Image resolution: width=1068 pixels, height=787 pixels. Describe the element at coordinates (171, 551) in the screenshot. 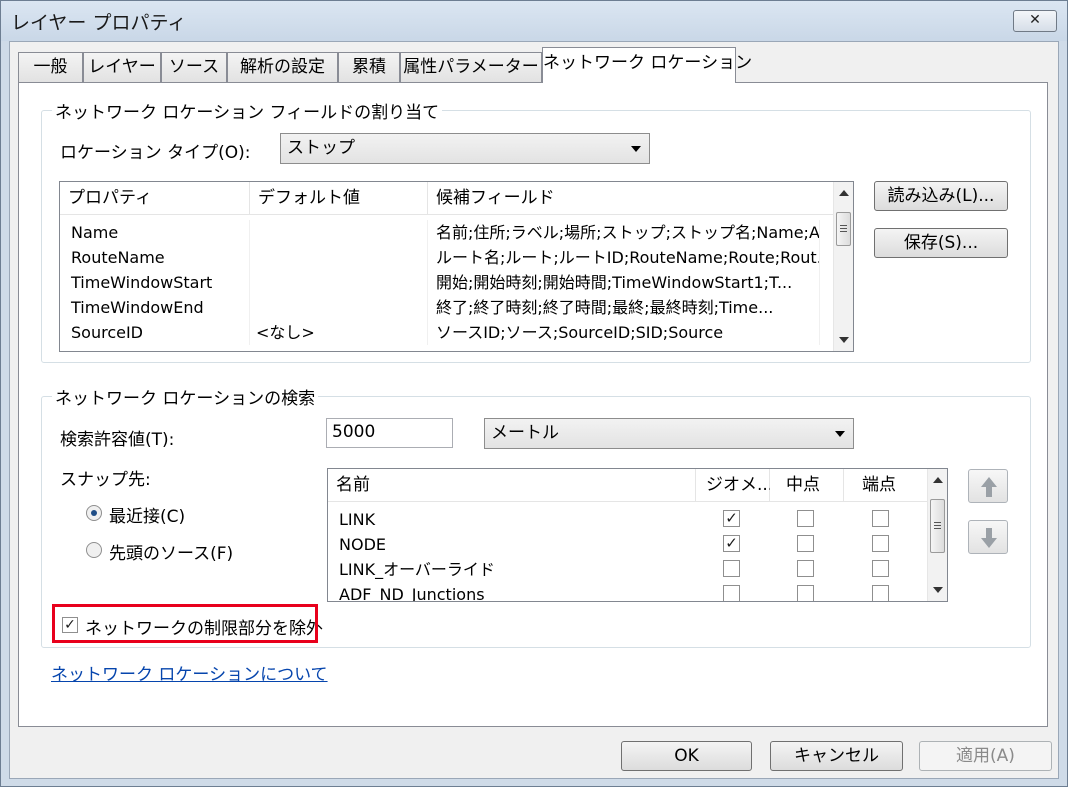

I see `first-source-radio-label: 先頭のソース(F)` at that location.